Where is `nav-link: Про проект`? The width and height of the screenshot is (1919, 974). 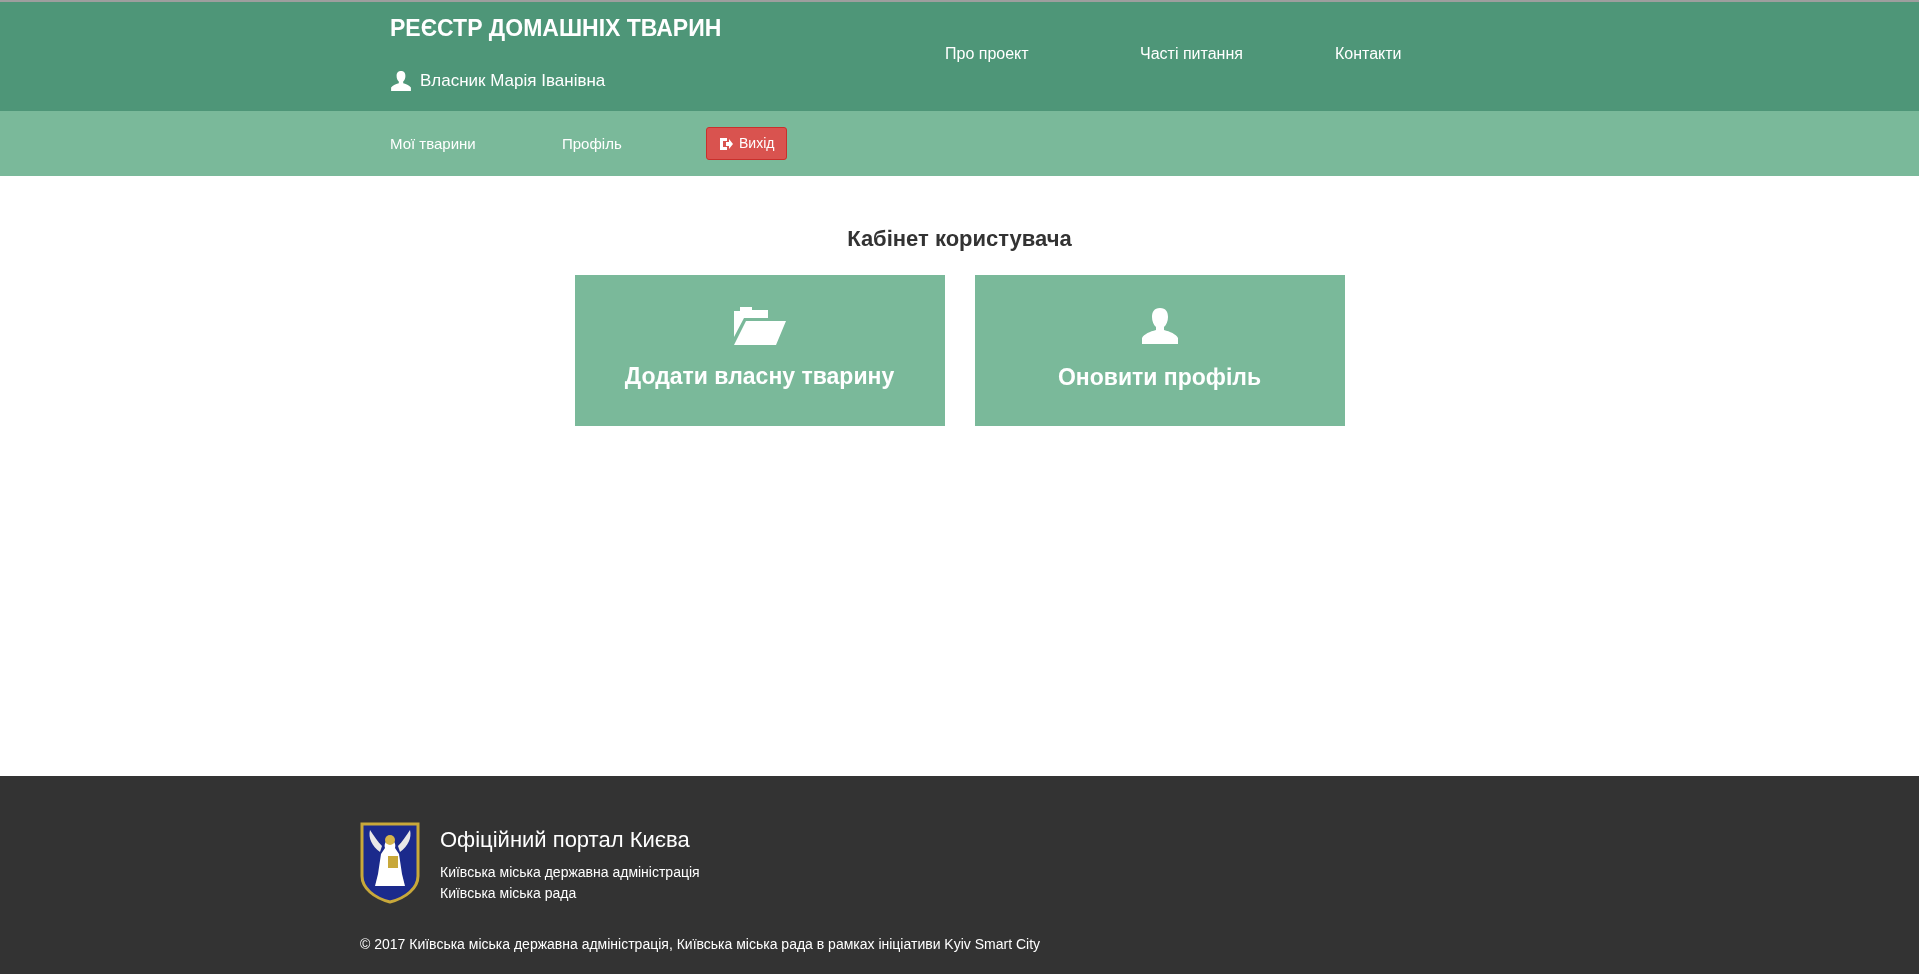
nav-link: Про проект is located at coordinates (987, 53).